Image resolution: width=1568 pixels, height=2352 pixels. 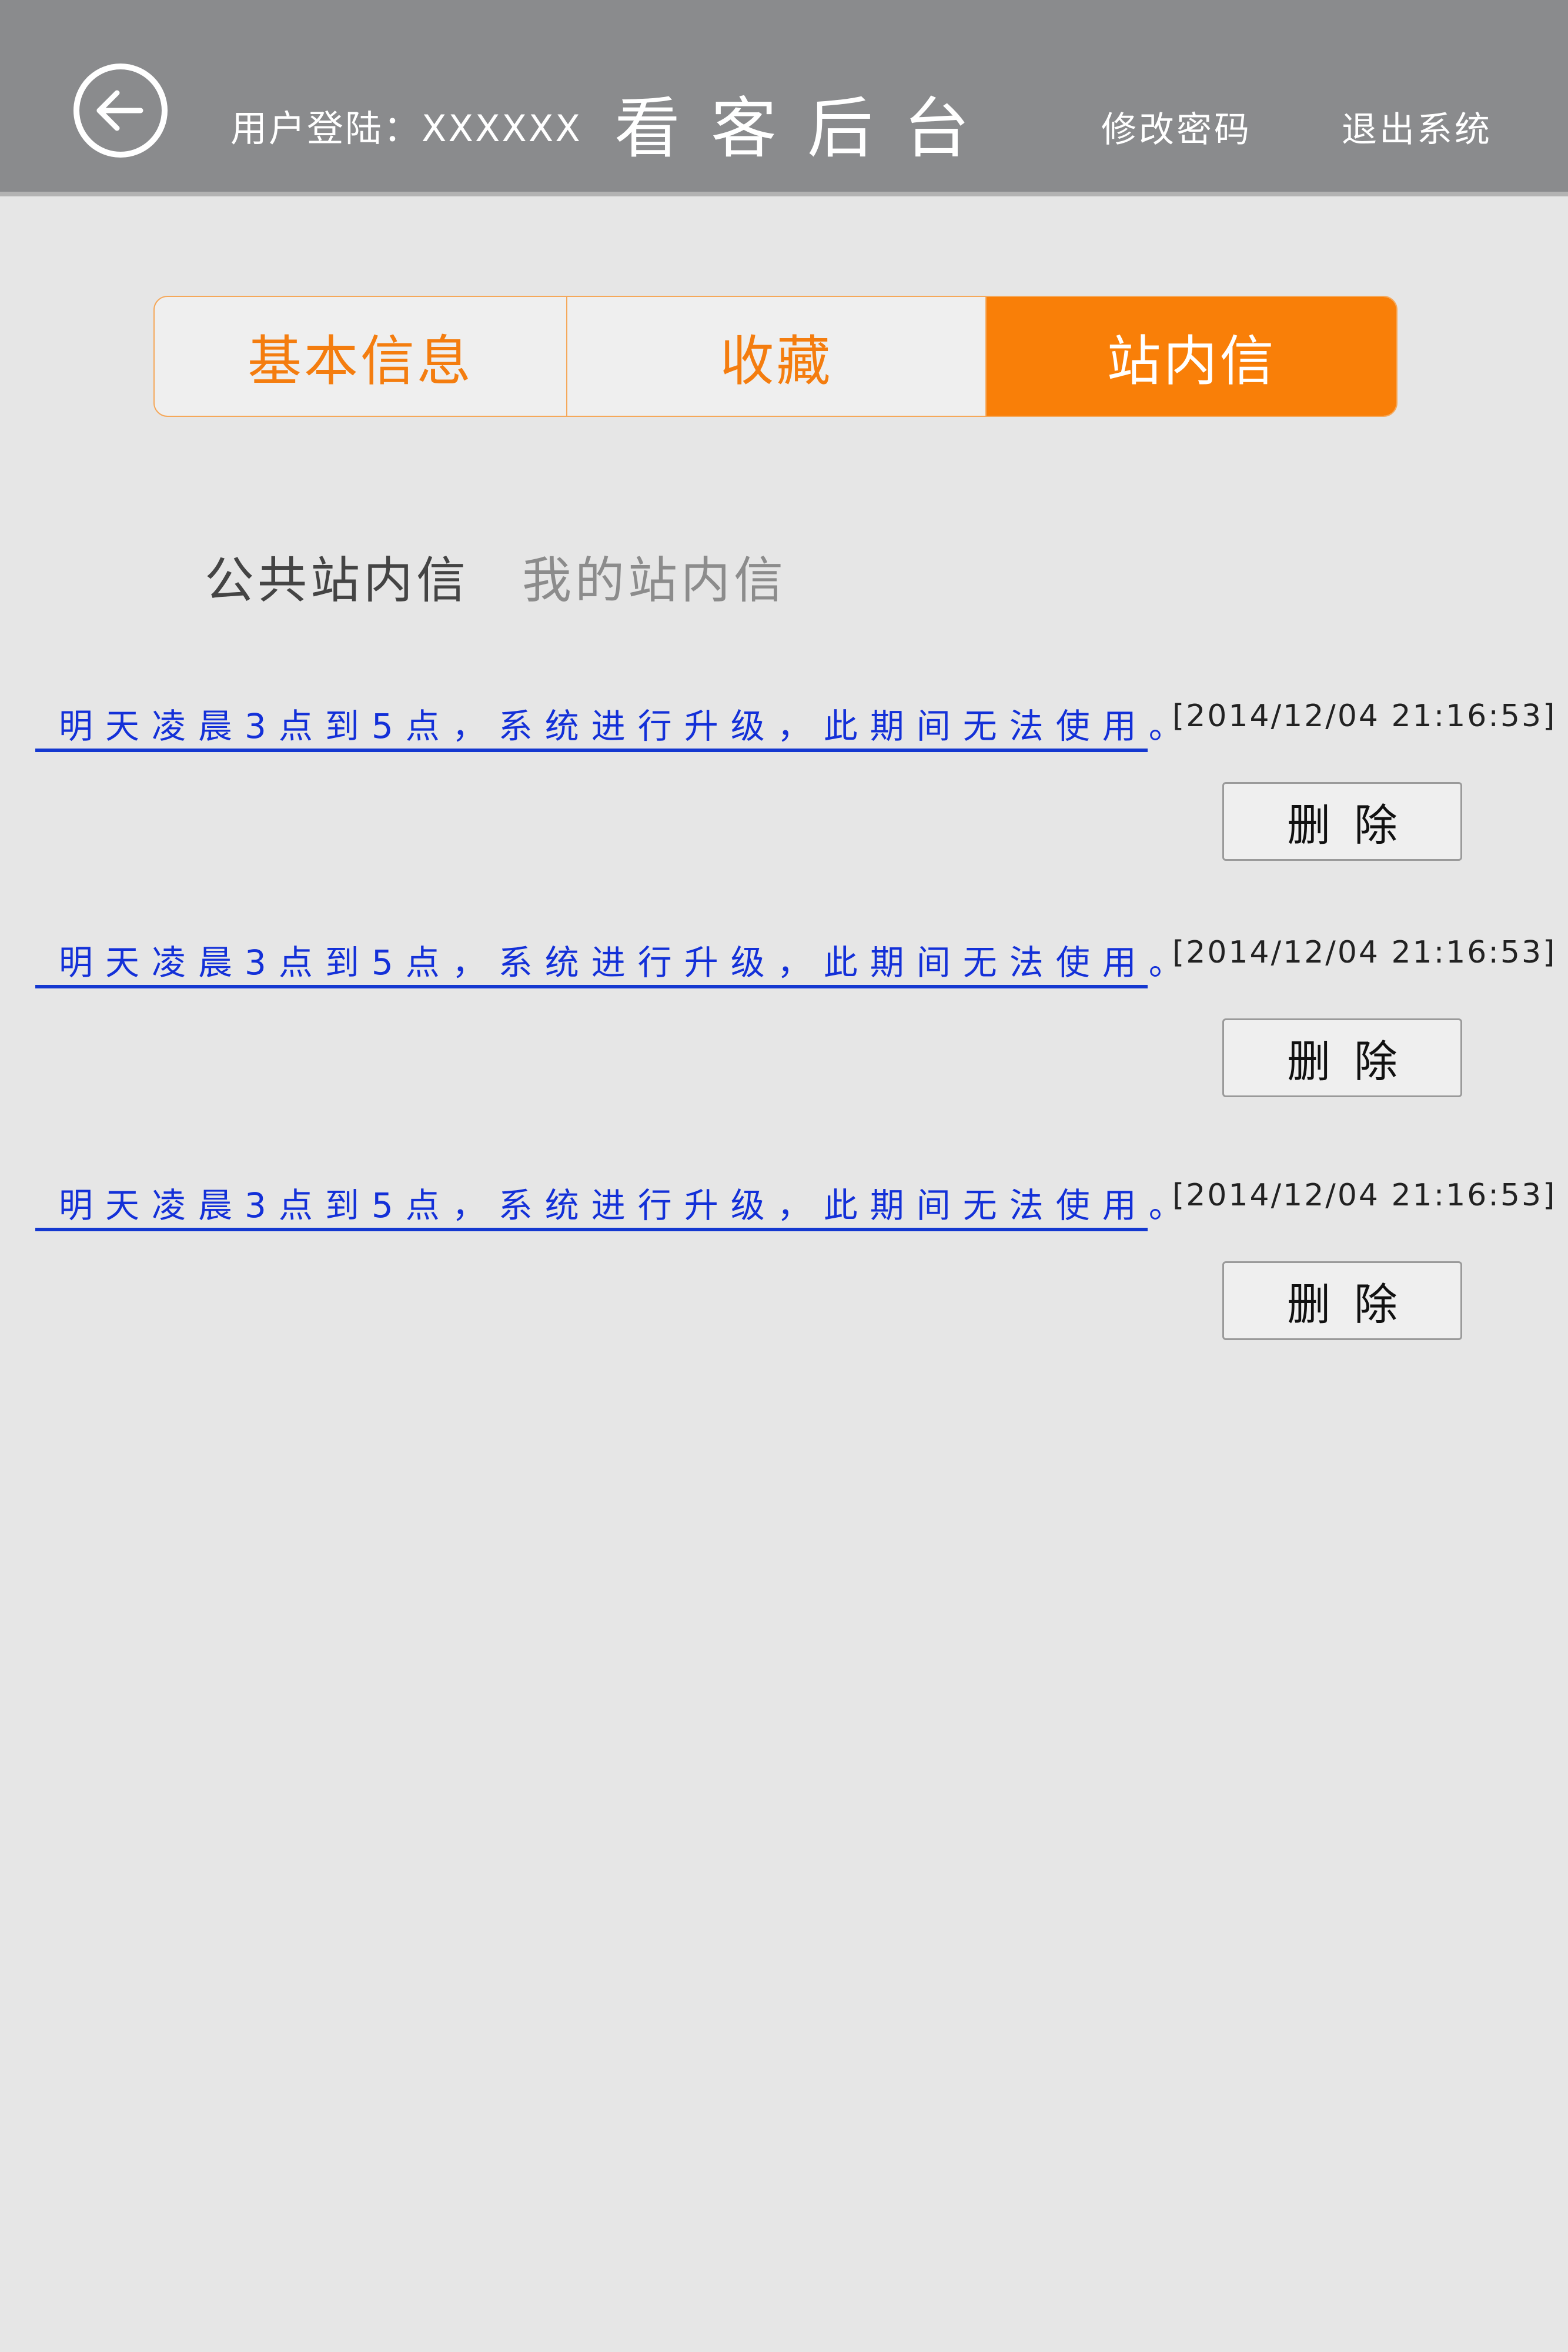 I want to click on user-login-label: 用户登陆：XXXXXX, so click(x=406, y=128).